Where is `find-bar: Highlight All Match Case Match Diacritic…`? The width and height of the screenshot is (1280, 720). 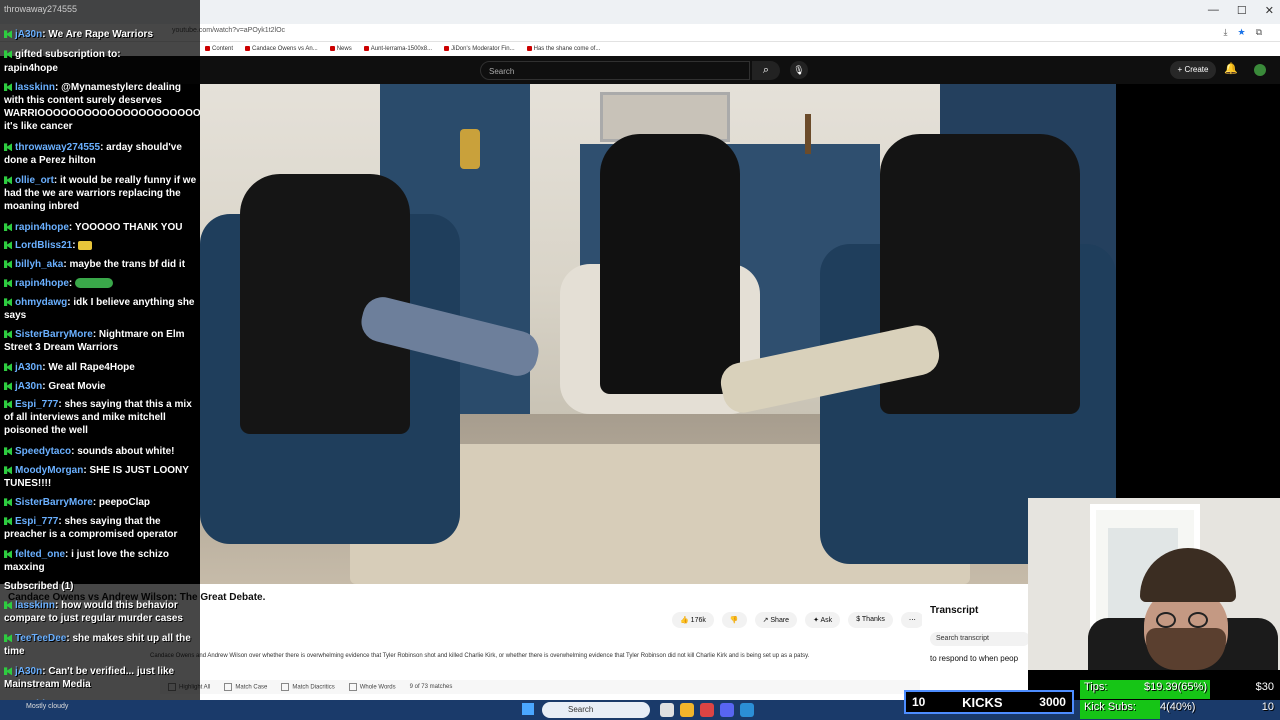 find-bar: Highlight All Match Case Match Diacritic… is located at coordinates (540, 687).